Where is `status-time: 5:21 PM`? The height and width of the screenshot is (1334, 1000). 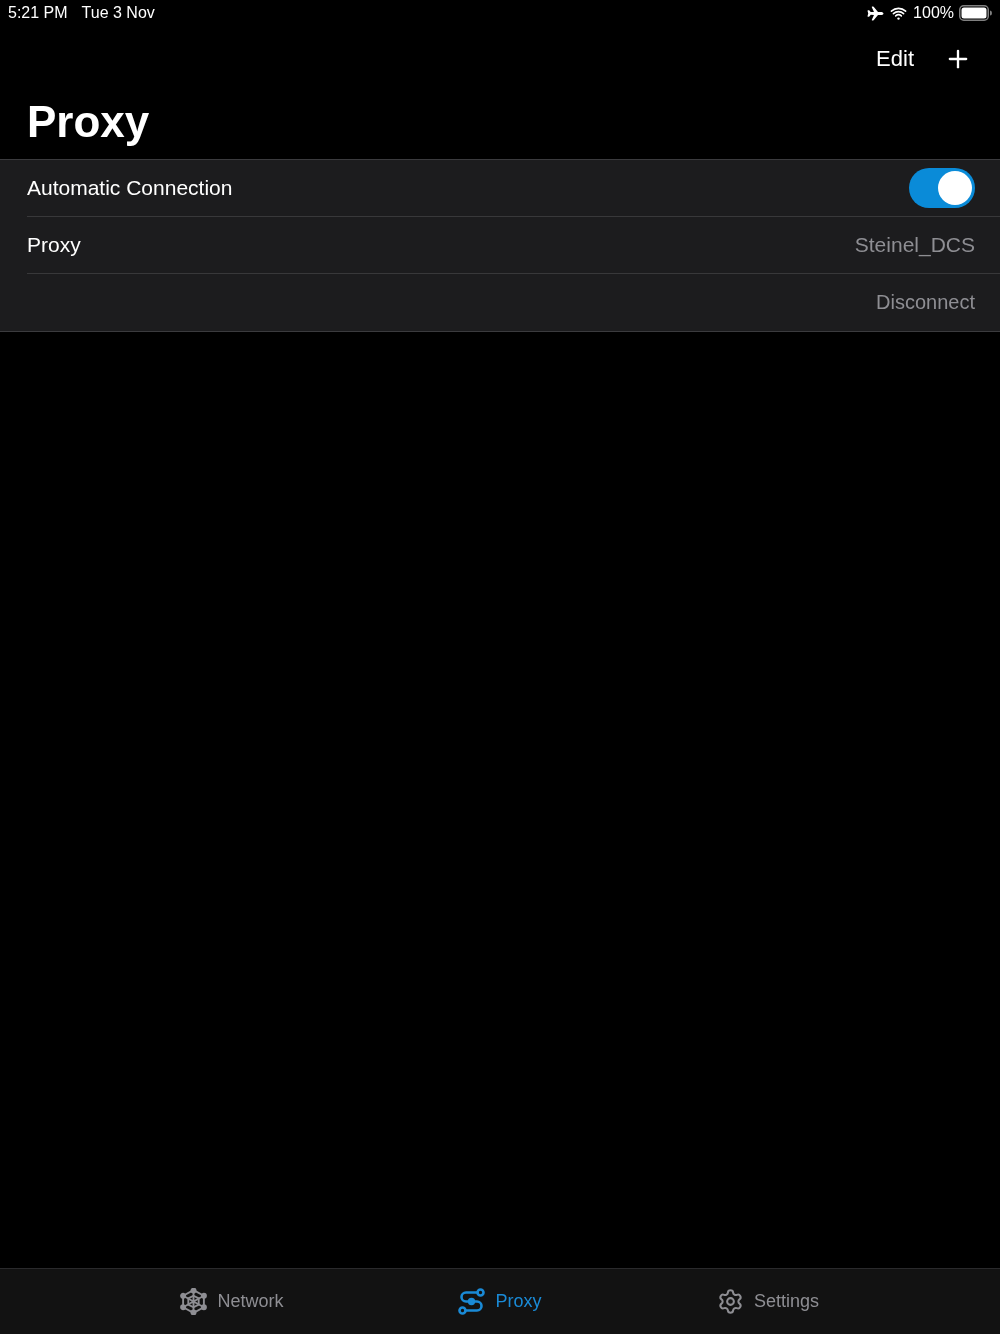
status-time: 5:21 PM is located at coordinates (38, 13).